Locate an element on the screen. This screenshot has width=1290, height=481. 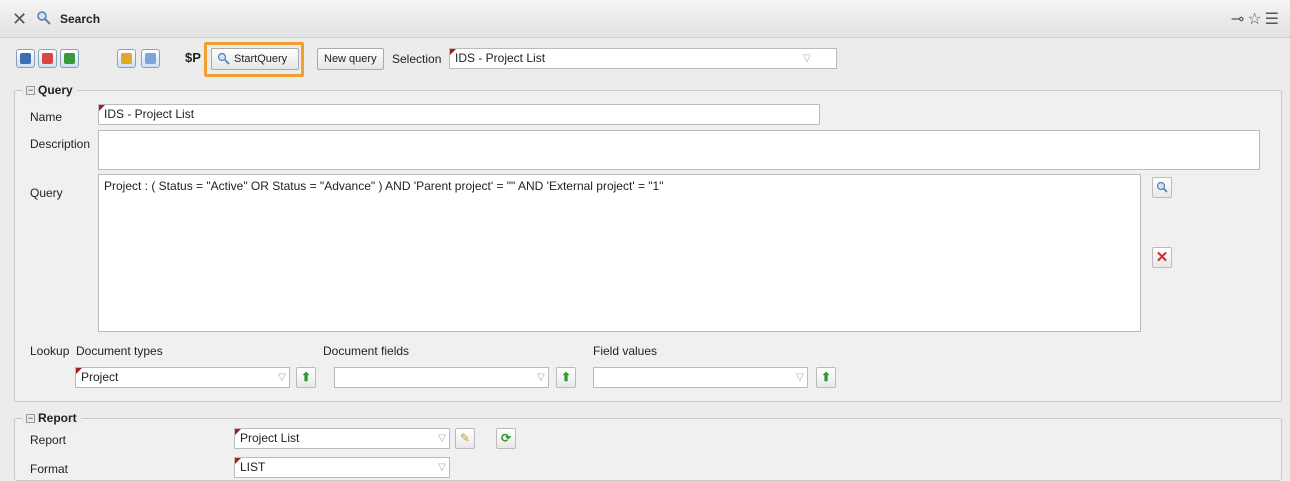
document-fields-dropdown: ▽ is located at coordinates (441, 377).